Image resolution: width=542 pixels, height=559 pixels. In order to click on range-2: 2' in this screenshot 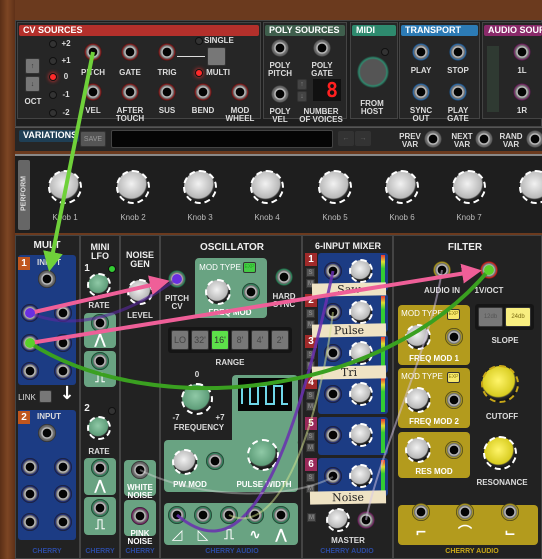, I will do `click(280, 340)`.